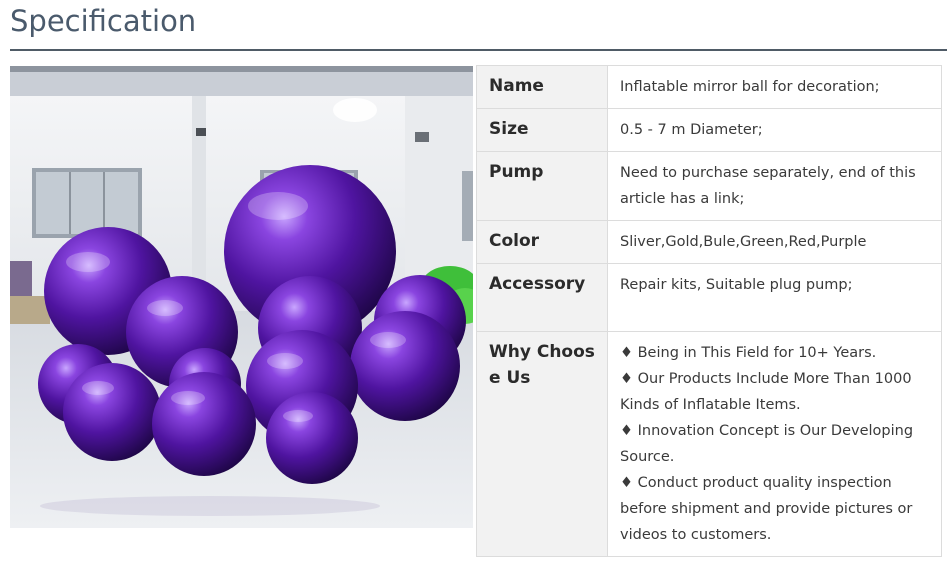 Image resolution: width=949 pixels, height=574 pixels. I want to click on title-divider, so click(478, 50).